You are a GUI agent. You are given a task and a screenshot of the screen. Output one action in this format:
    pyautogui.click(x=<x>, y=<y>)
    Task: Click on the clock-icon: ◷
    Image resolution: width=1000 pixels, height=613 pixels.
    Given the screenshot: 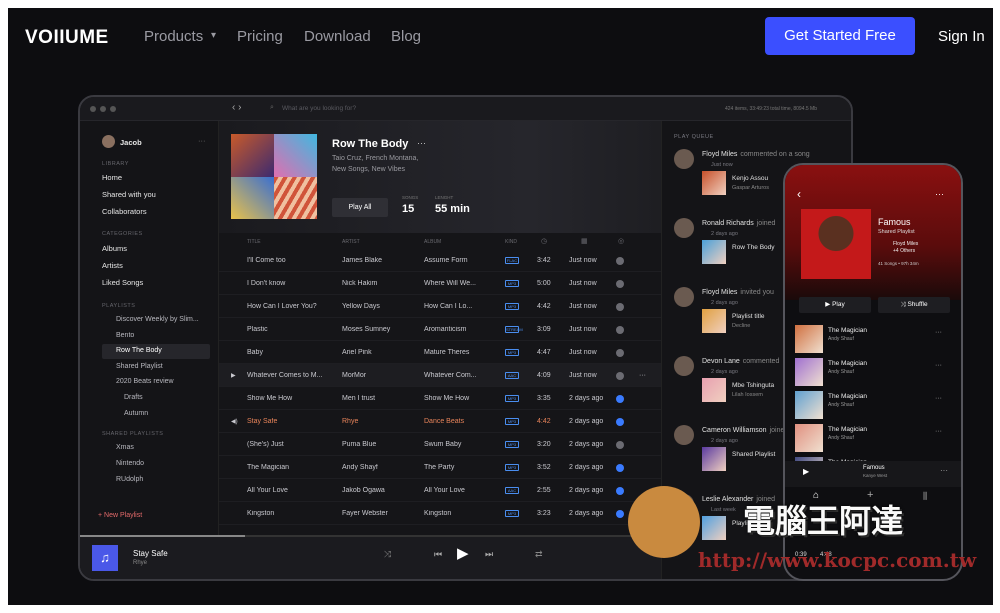 What is the action you would take?
    pyautogui.click(x=544, y=241)
    